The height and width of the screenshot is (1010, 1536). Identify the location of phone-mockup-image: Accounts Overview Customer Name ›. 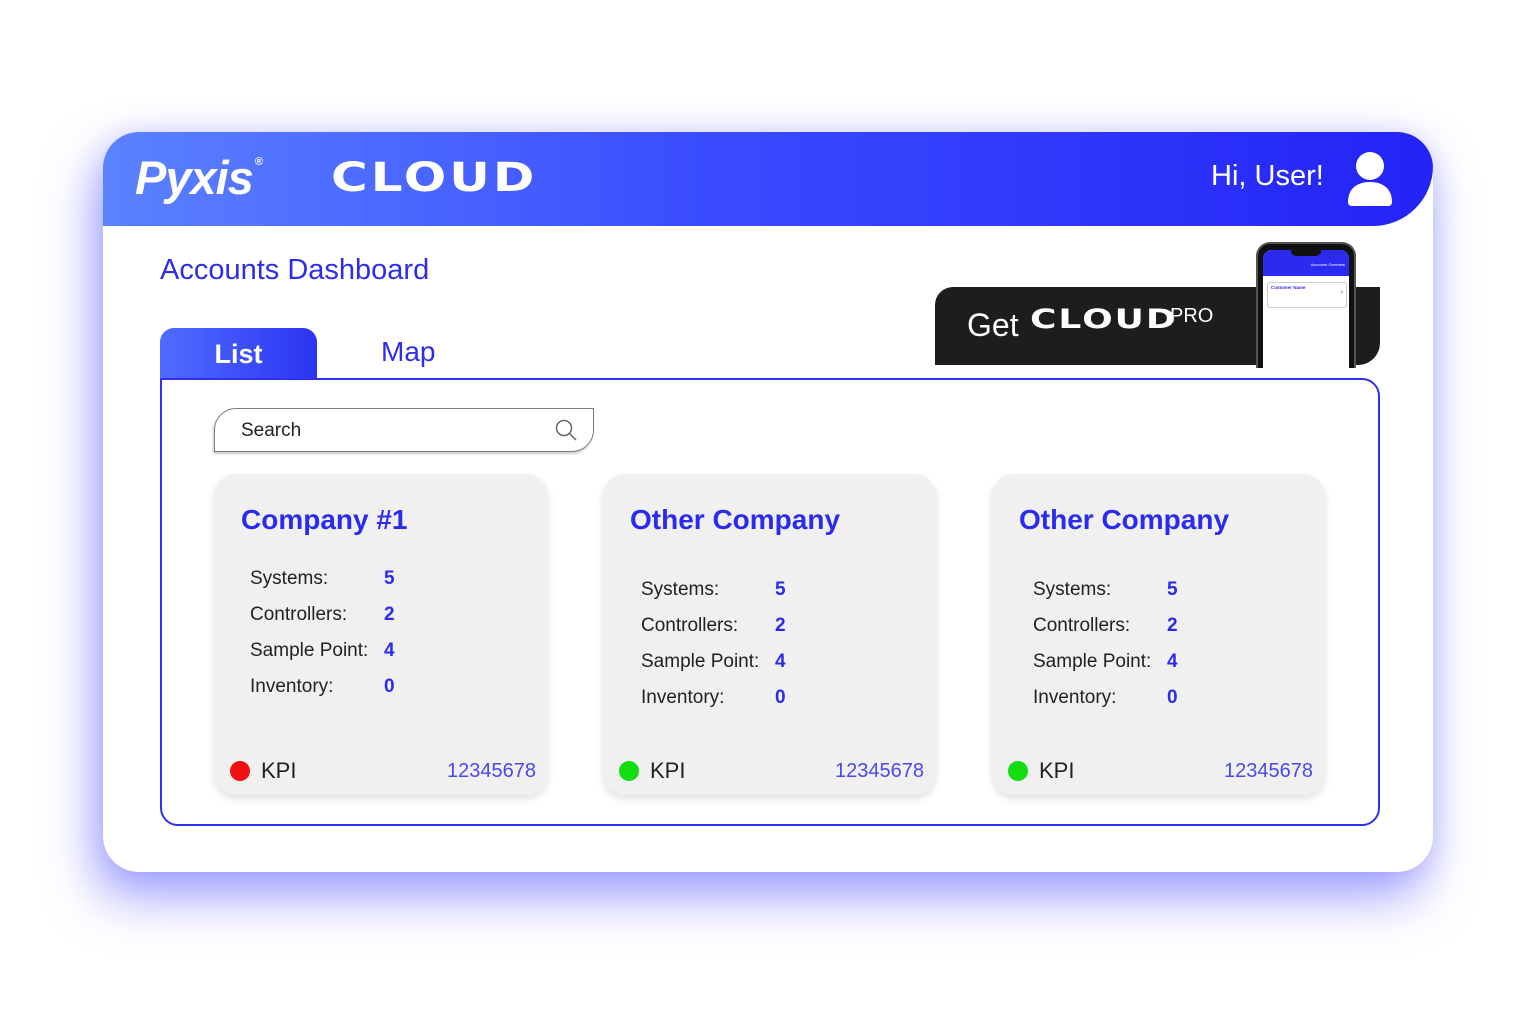
(1306, 305).